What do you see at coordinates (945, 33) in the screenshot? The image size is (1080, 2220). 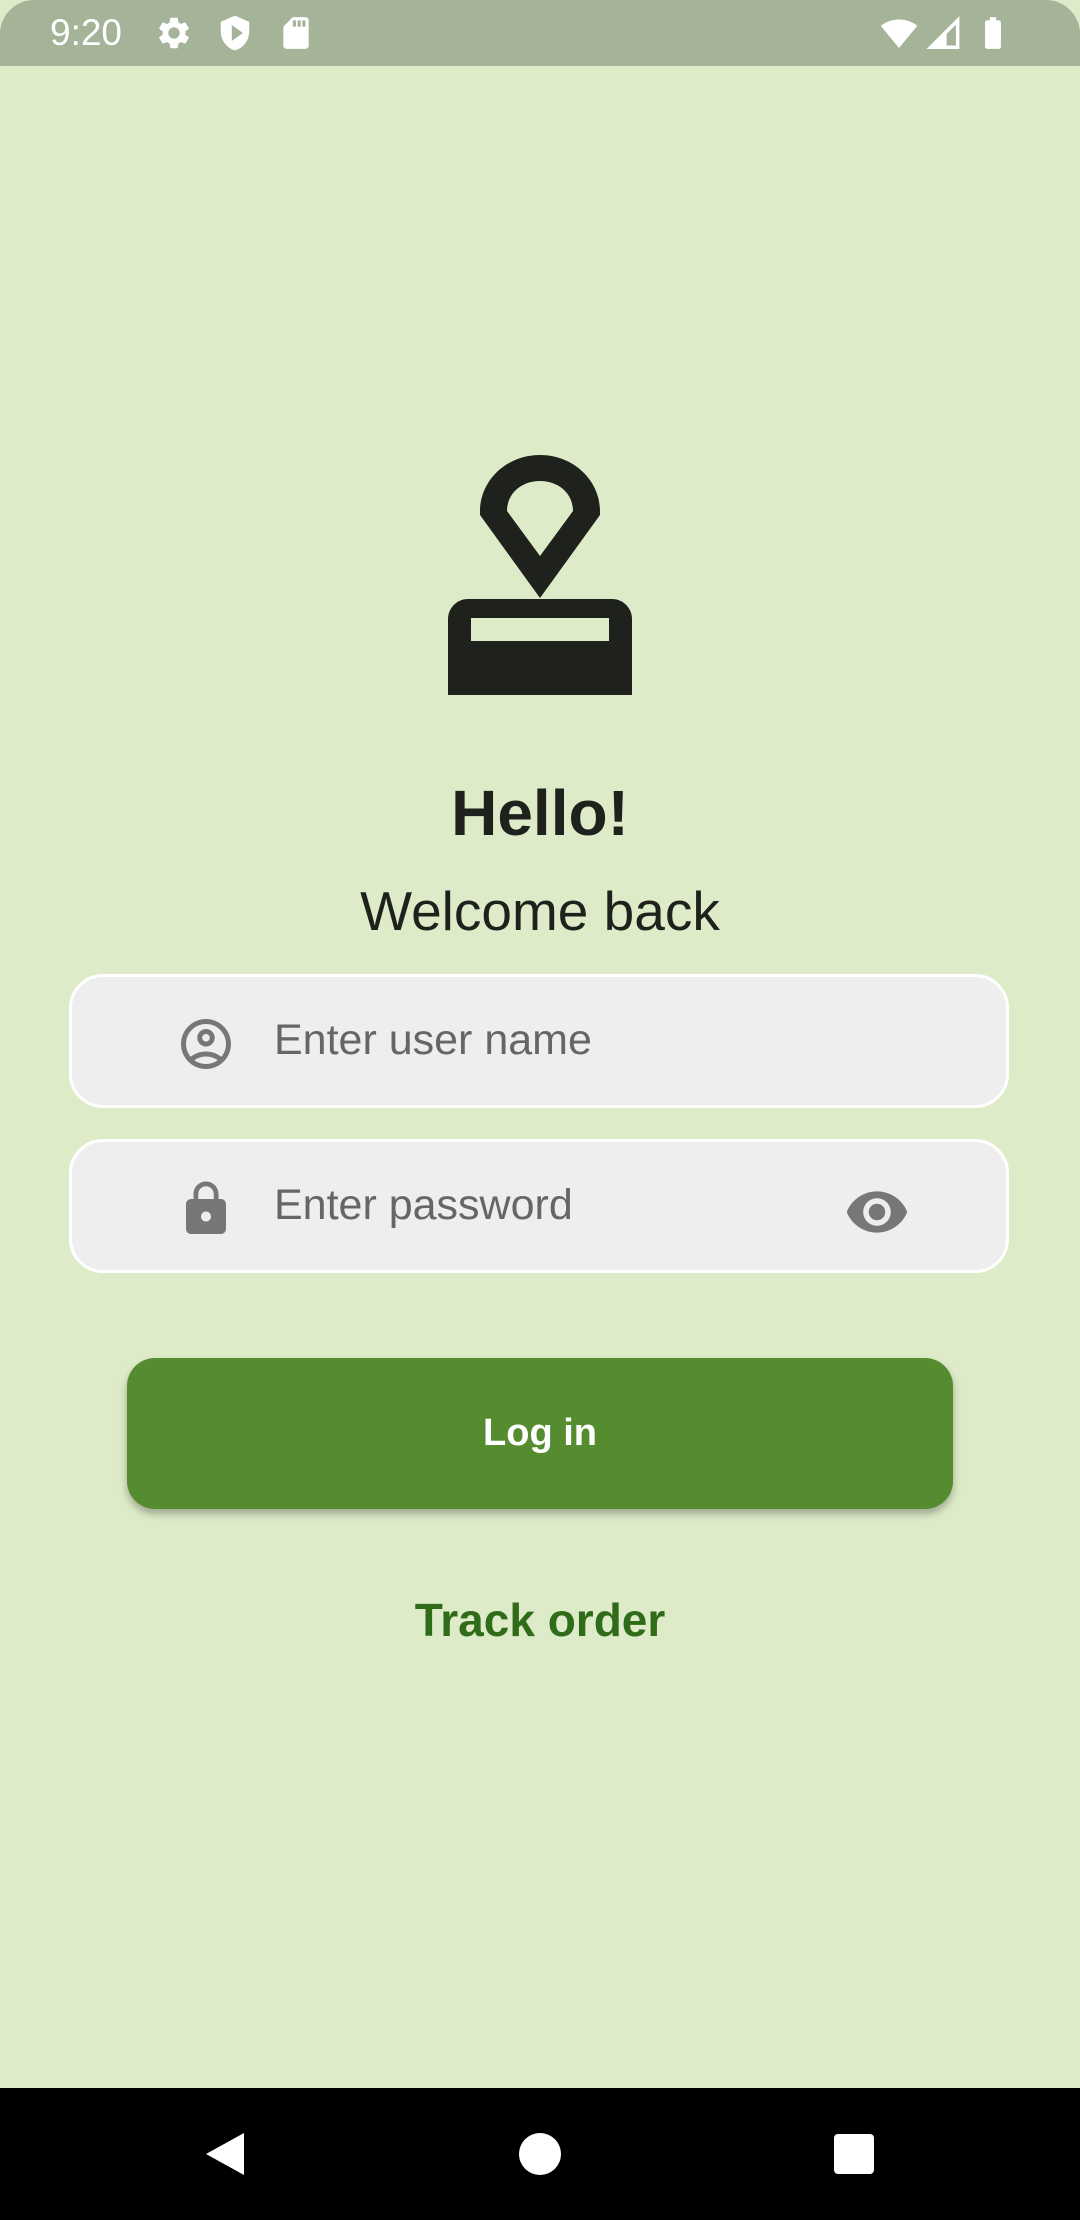 I see `cell-signal-icon` at bounding box center [945, 33].